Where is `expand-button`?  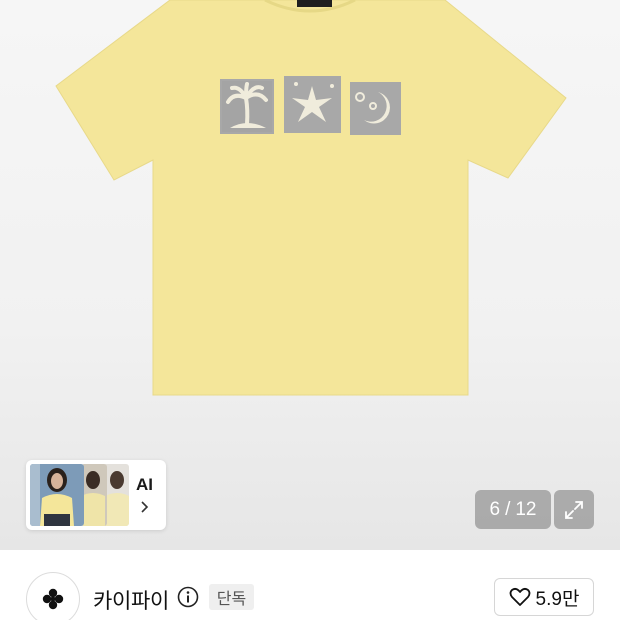 expand-button is located at coordinates (574, 509).